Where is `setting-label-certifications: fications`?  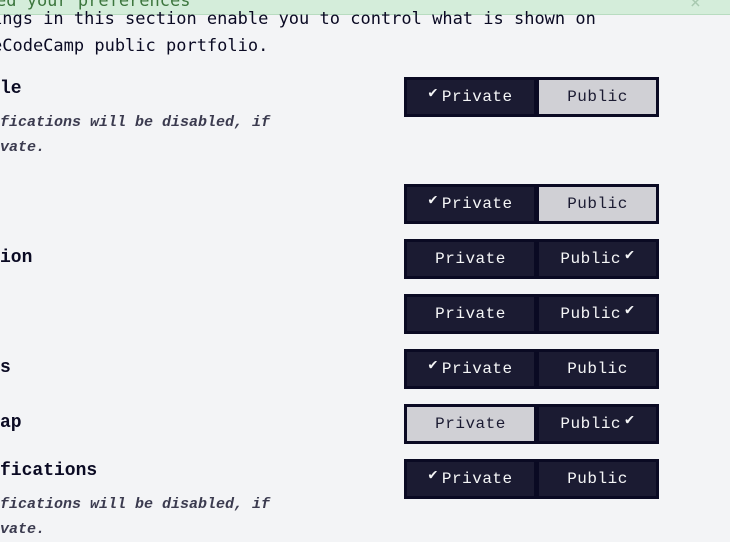 setting-label-certifications: fications is located at coordinates (49, 471).